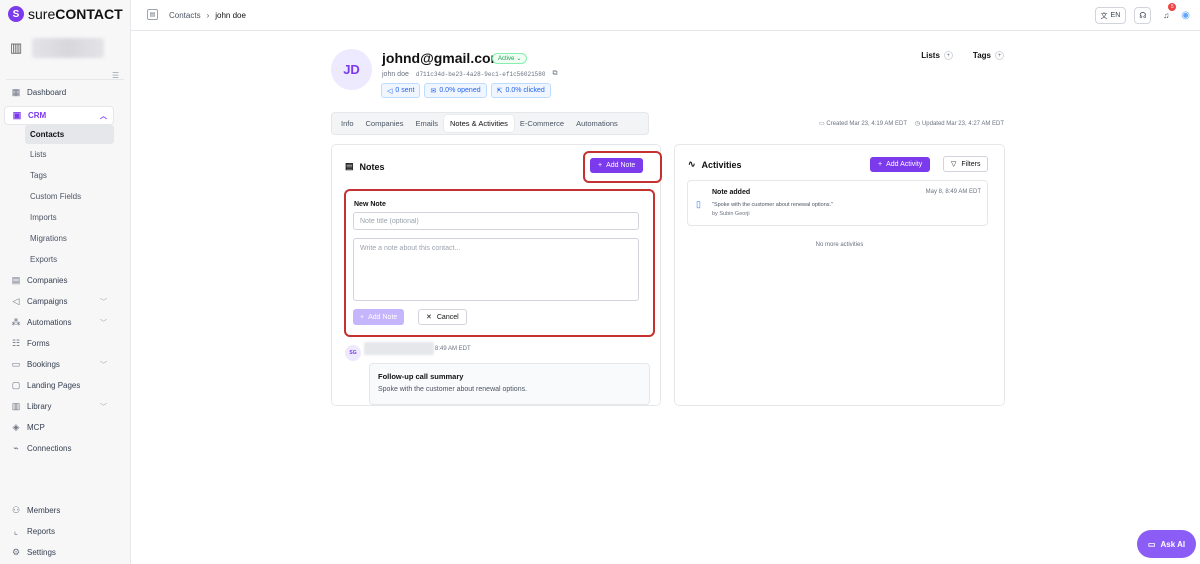  What do you see at coordinates (496, 269) in the screenshot?
I see `note-body-textarea` at bounding box center [496, 269].